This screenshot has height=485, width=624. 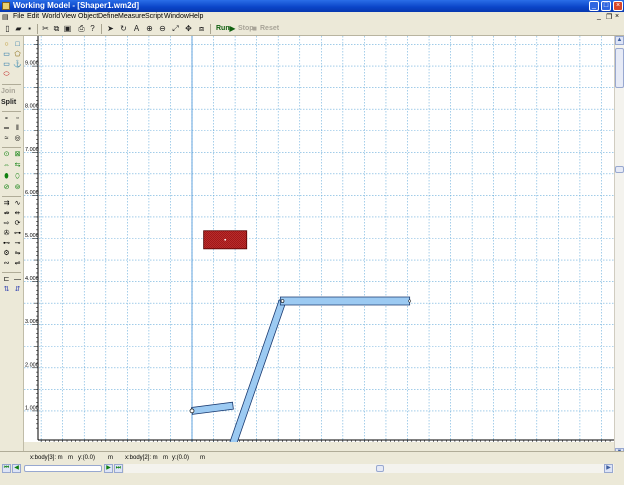 I want to click on tape-start-icon: ⏮, so click(x=6, y=468).